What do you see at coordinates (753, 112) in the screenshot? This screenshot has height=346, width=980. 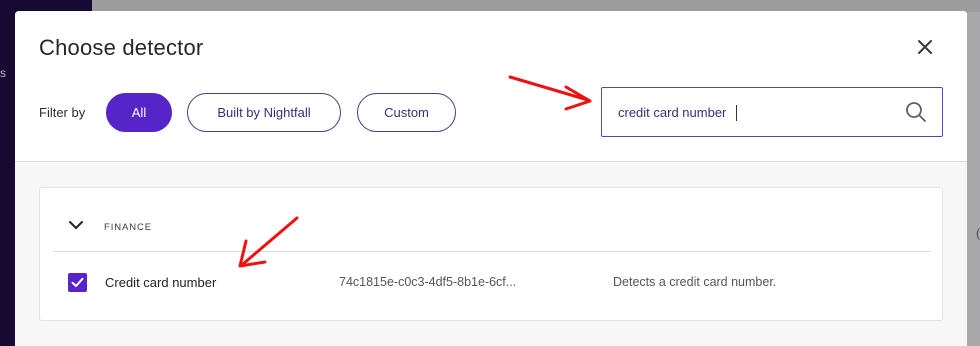 I see `search-input` at bounding box center [753, 112].